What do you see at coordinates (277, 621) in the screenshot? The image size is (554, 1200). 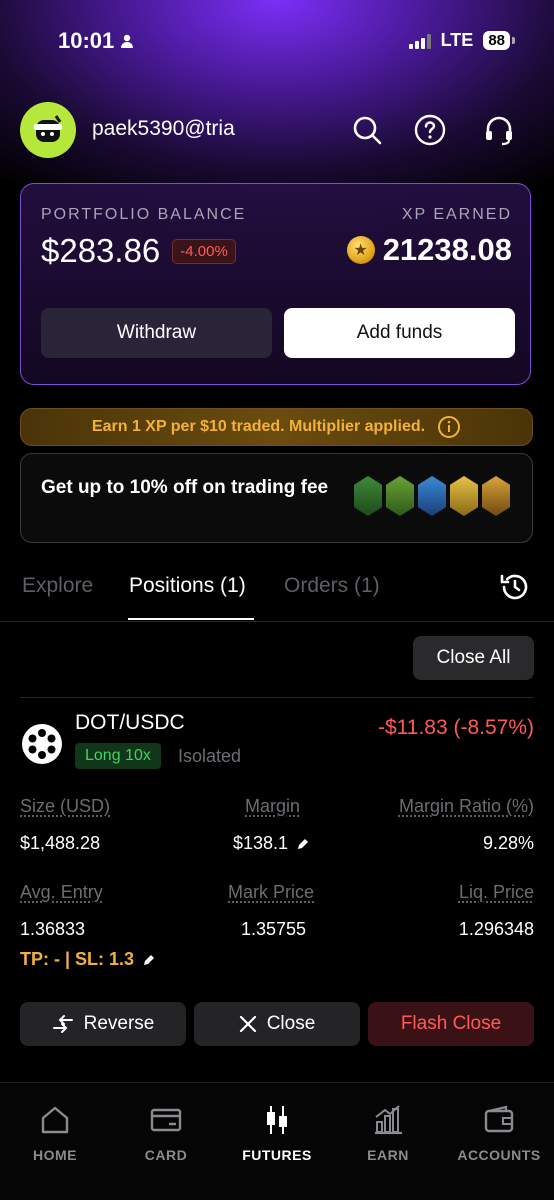 I see `tabs-divider` at bounding box center [277, 621].